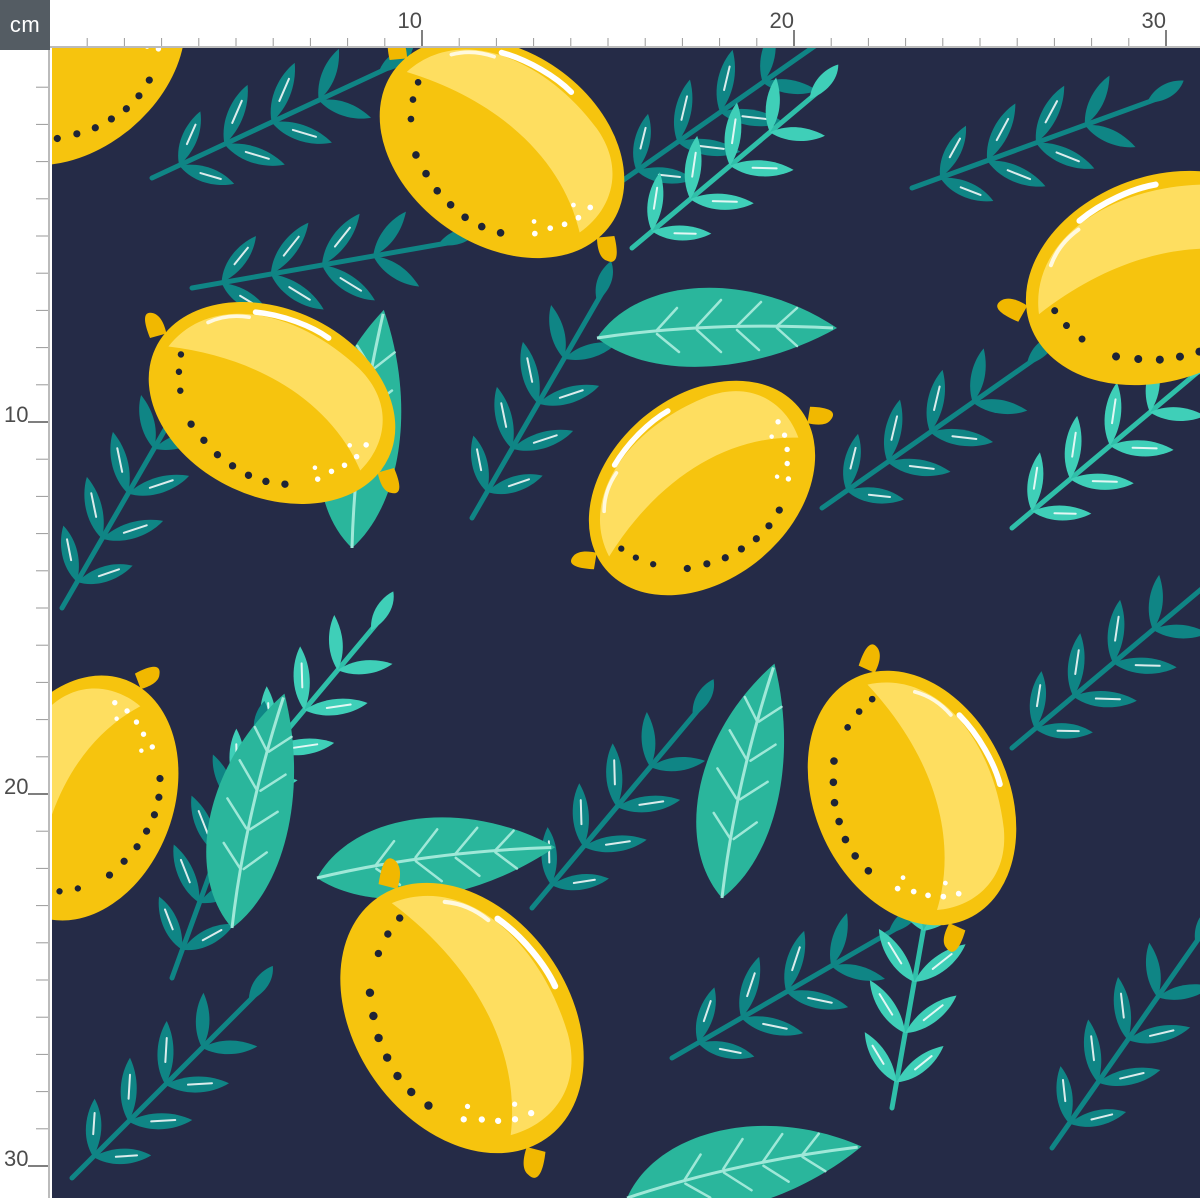 This screenshot has width=1200, height=1198. What do you see at coordinates (39, 624) in the screenshot?
I see `left-ruler-ticks` at bounding box center [39, 624].